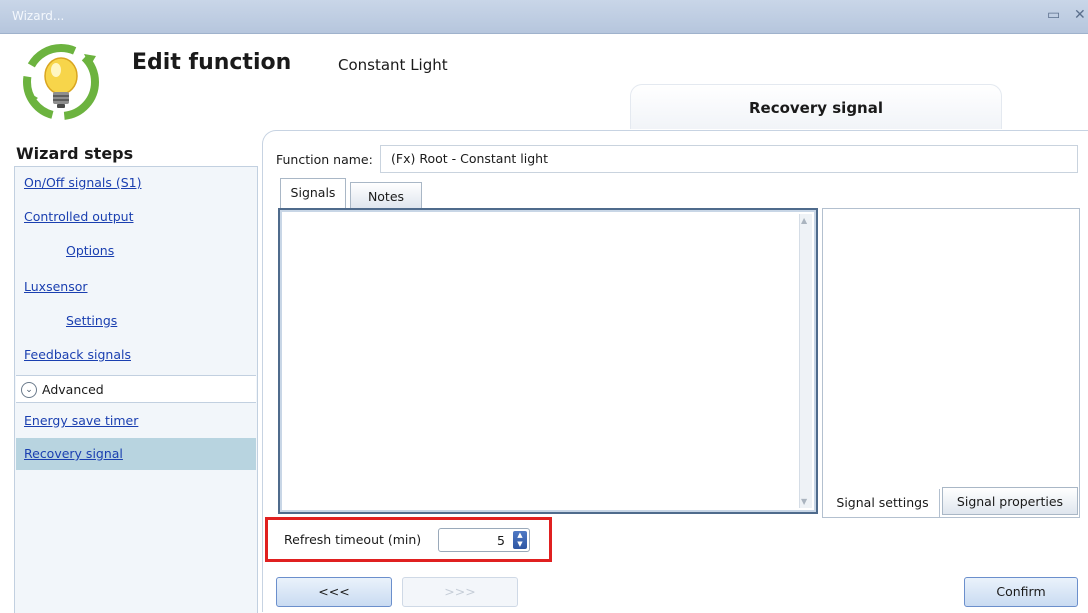 Image resolution: width=1088 pixels, height=613 pixels. Describe the element at coordinates (73, 389) in the screenshot. I see `advanced-label: Advanced` at that location.